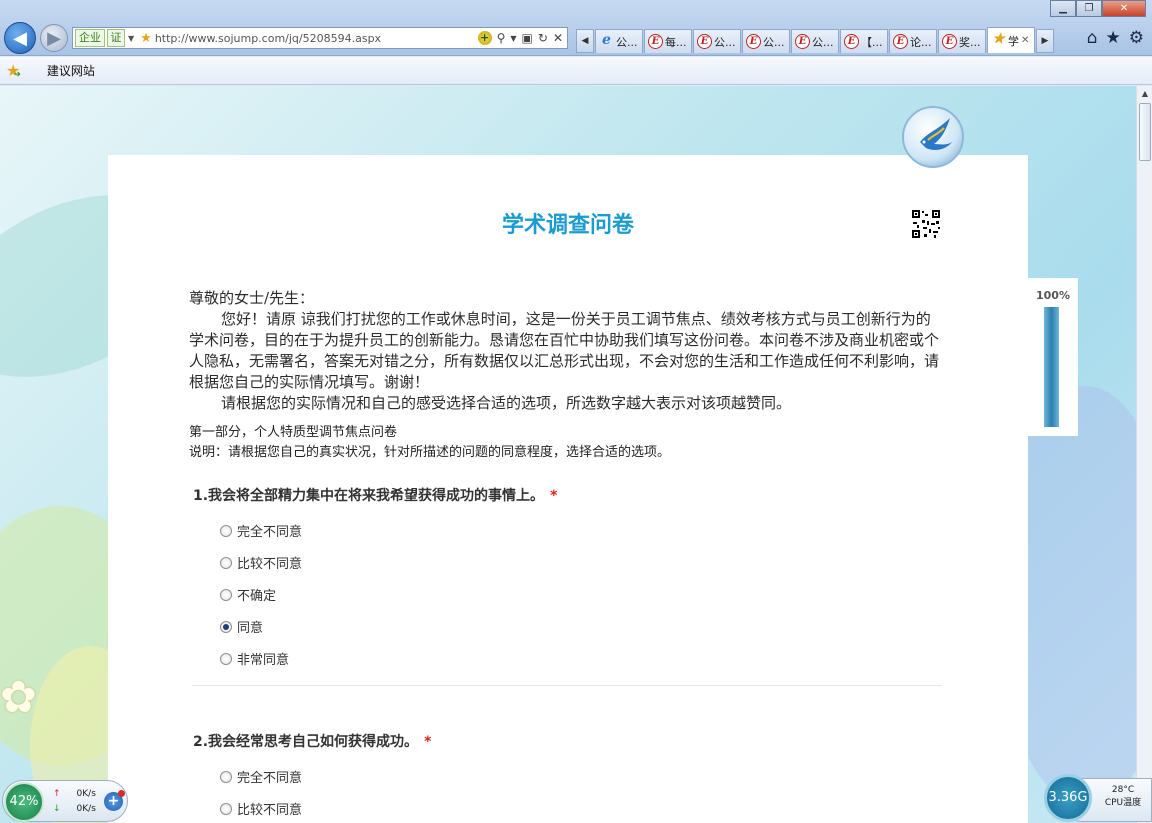 This screenshot has width=1152, height=823. I want to click on section-title: 第一部分，个人特质型调节焦点问卷, so click(293, 432).